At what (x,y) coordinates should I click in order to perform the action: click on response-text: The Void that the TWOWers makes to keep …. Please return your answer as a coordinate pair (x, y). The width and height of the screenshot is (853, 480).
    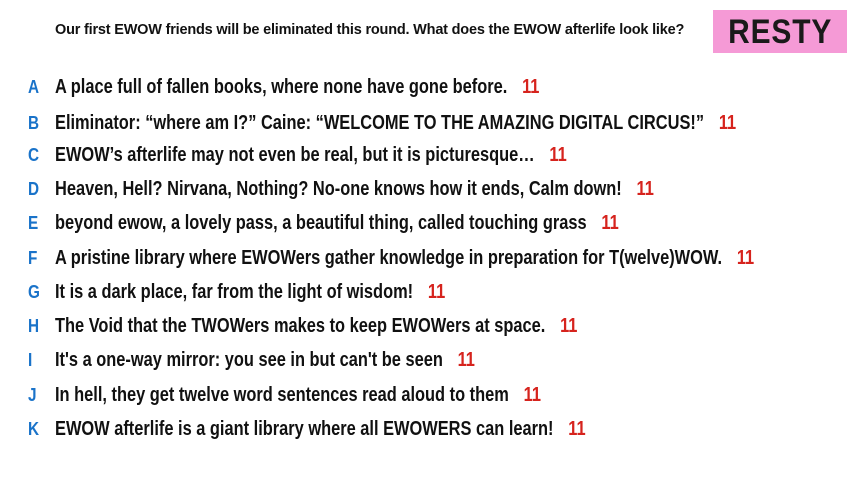
    Looking at the image, I should click on (300, 325).